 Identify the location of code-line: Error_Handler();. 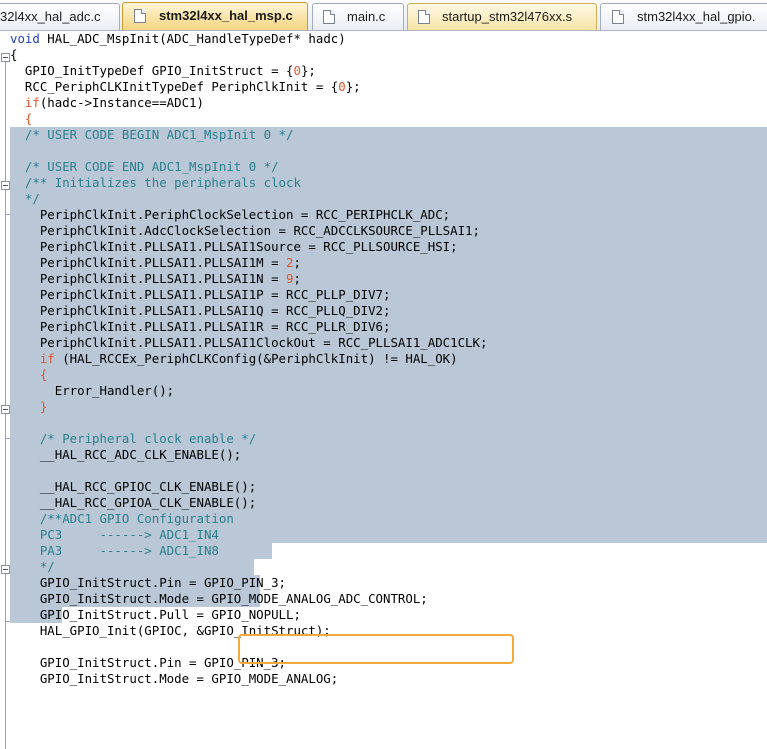
(92, 390).